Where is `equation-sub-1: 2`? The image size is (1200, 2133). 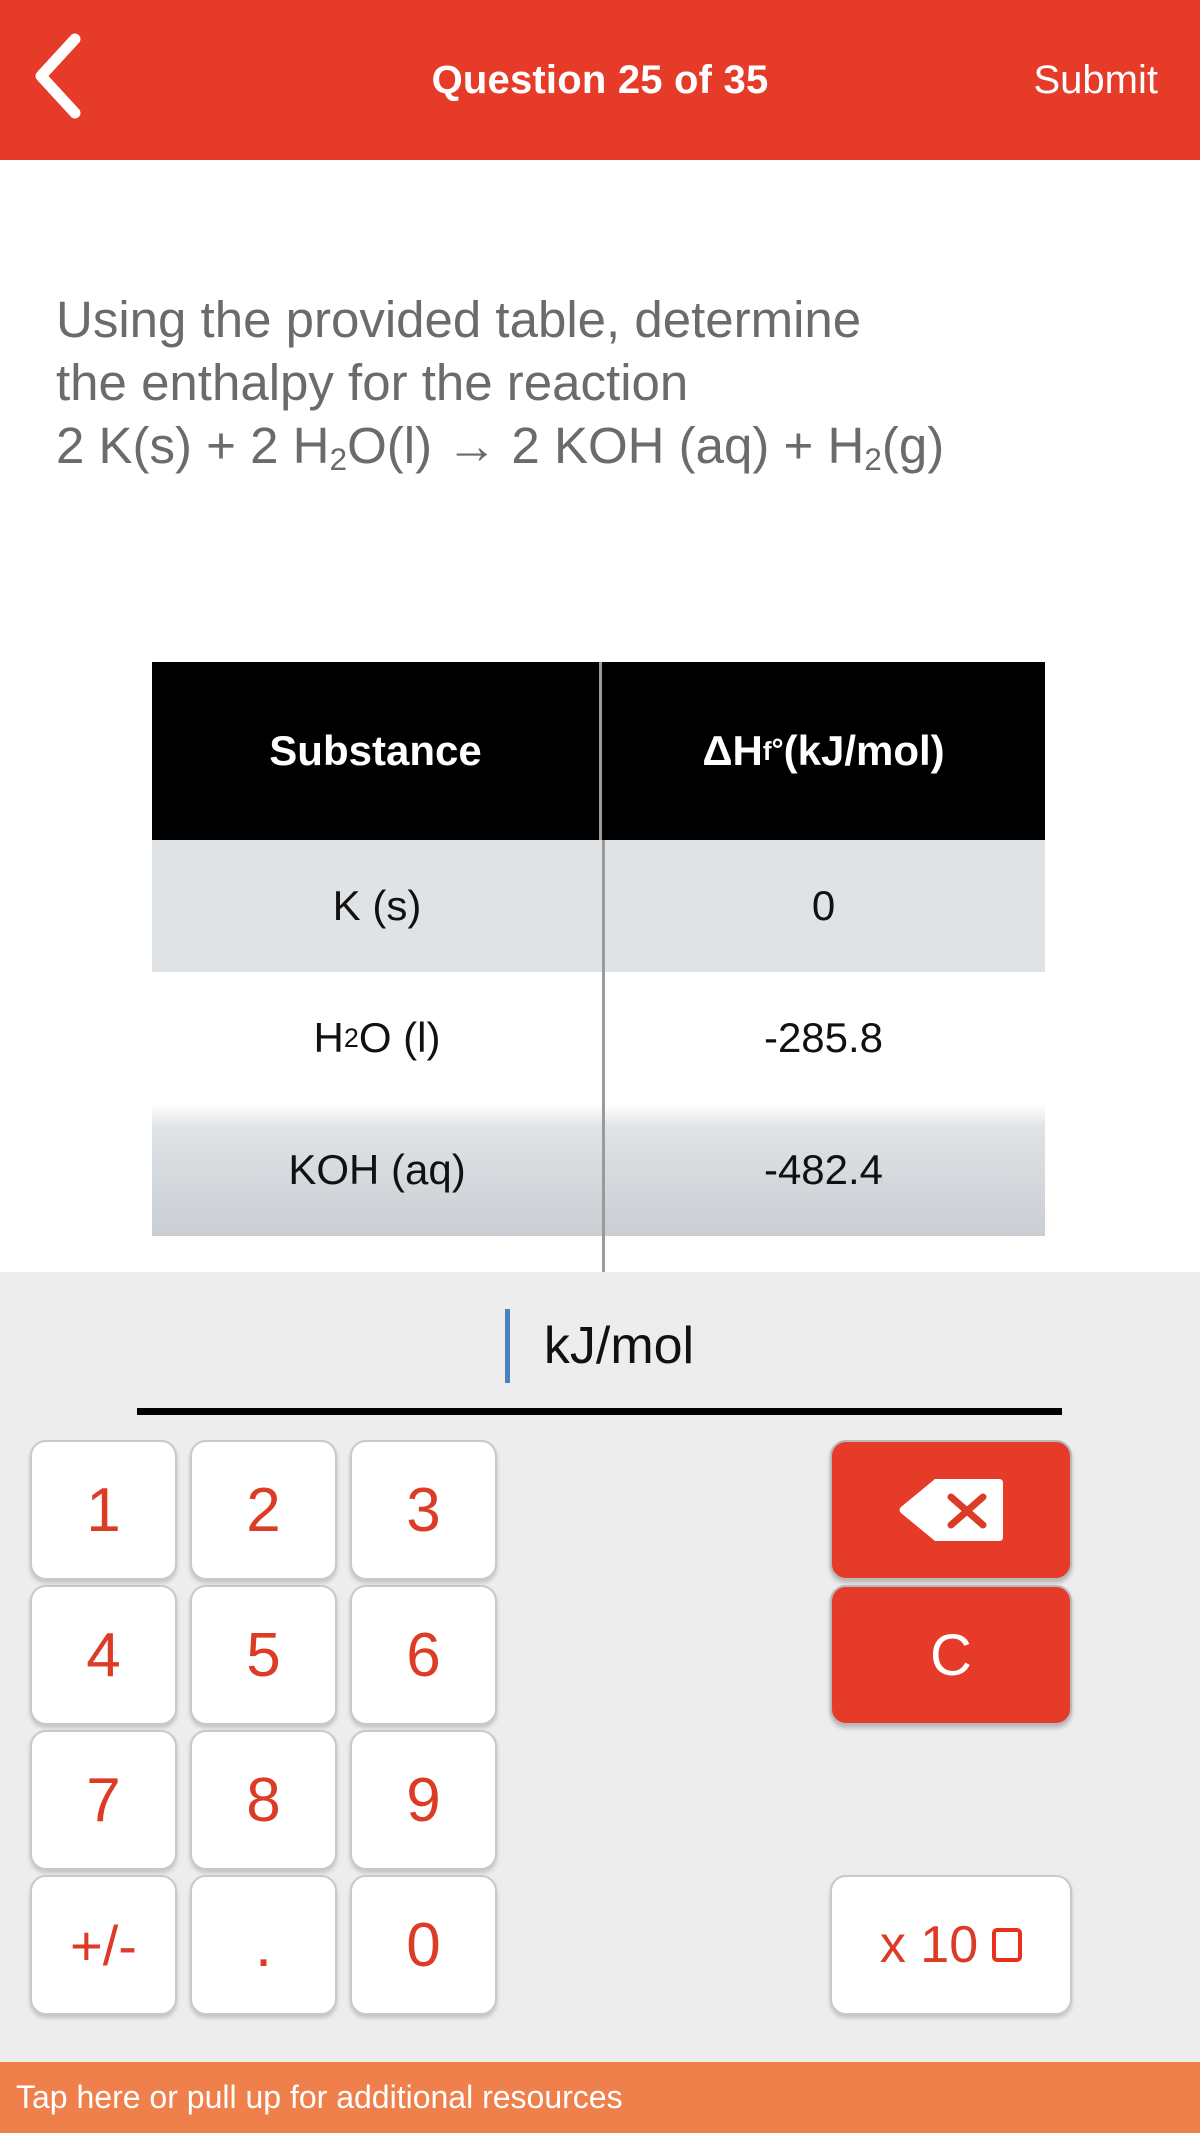 equation-sub-1: 2 is located at coordinates (338, 458).